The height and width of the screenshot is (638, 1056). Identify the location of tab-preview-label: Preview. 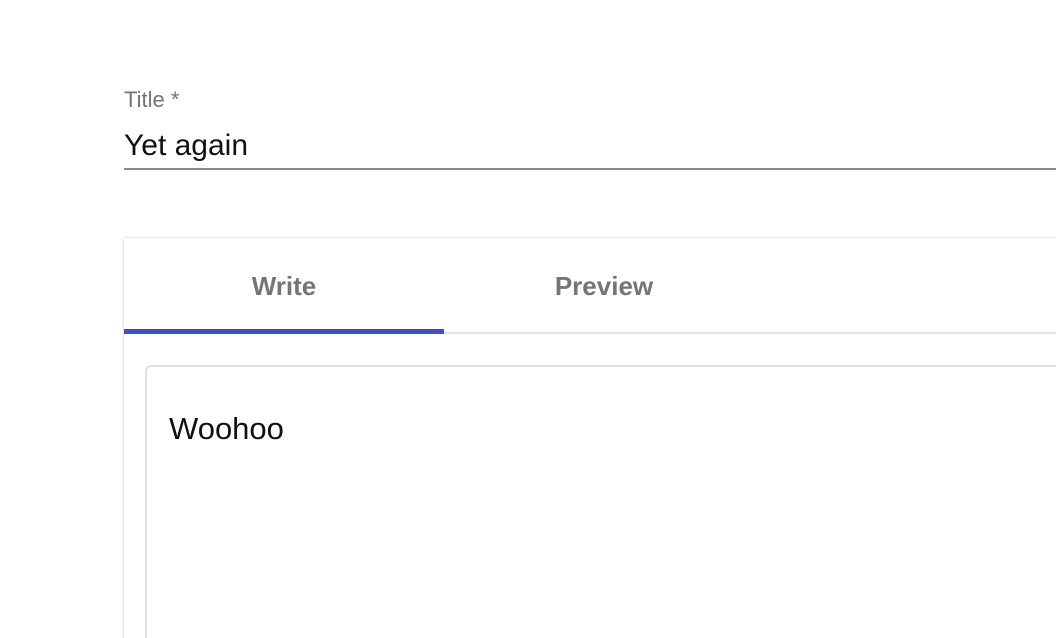
(604, 285).